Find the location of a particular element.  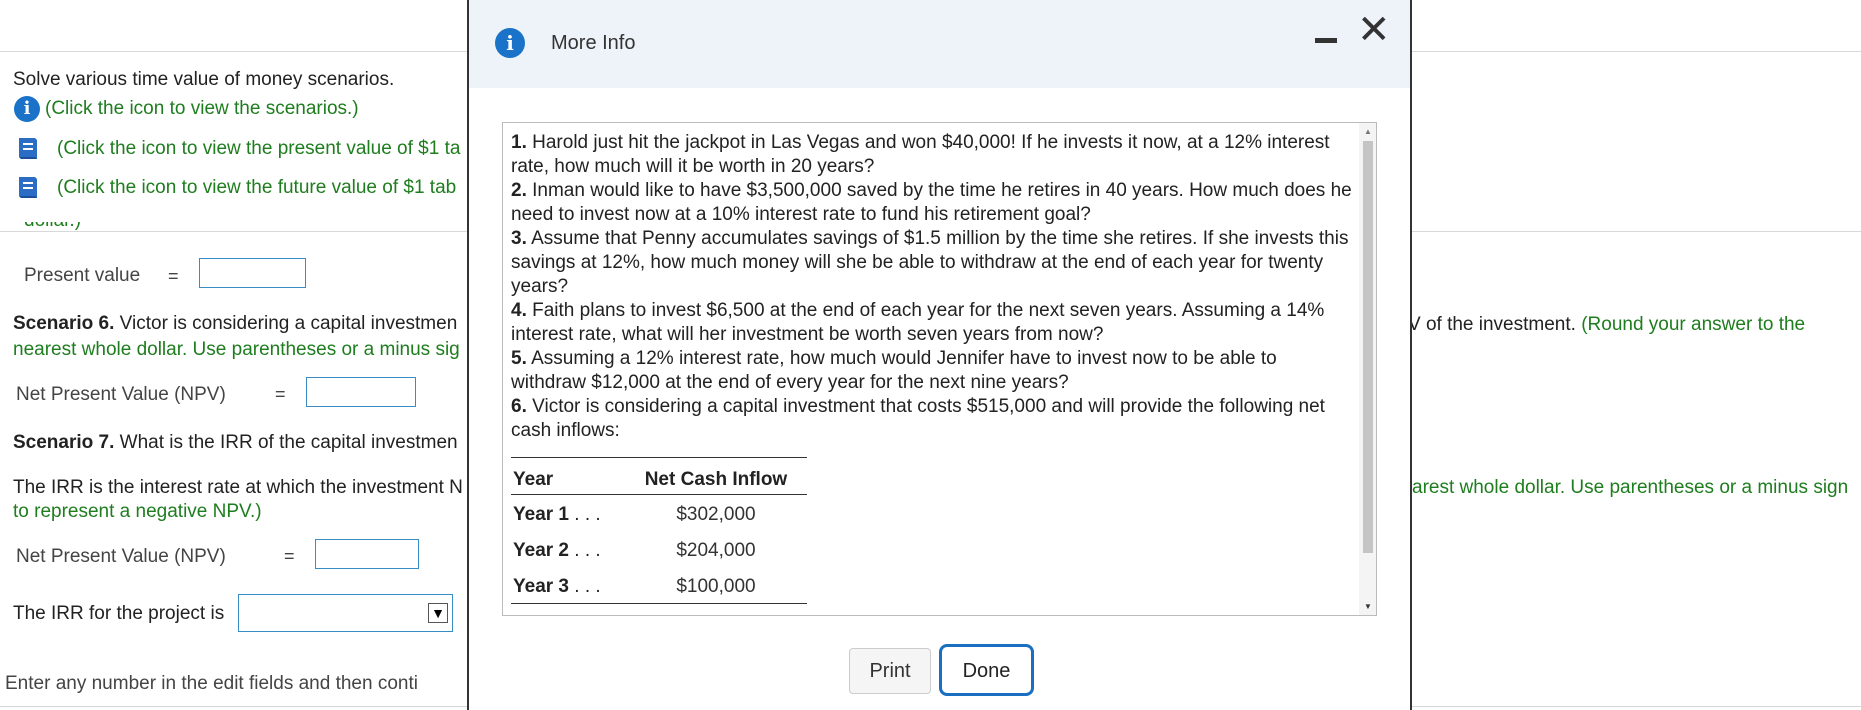

dropdown-arrow-icon: ▼ is located at coordinates (438, 613).